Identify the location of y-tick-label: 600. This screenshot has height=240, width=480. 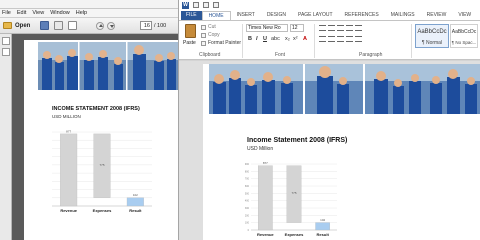
(247, 186).